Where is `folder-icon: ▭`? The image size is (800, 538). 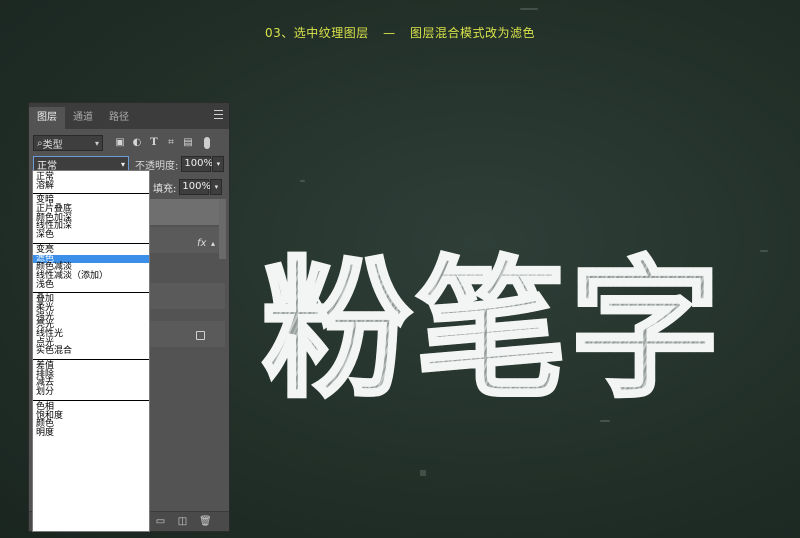
folder-icon: ▭ is located at coordinates (160, 521).